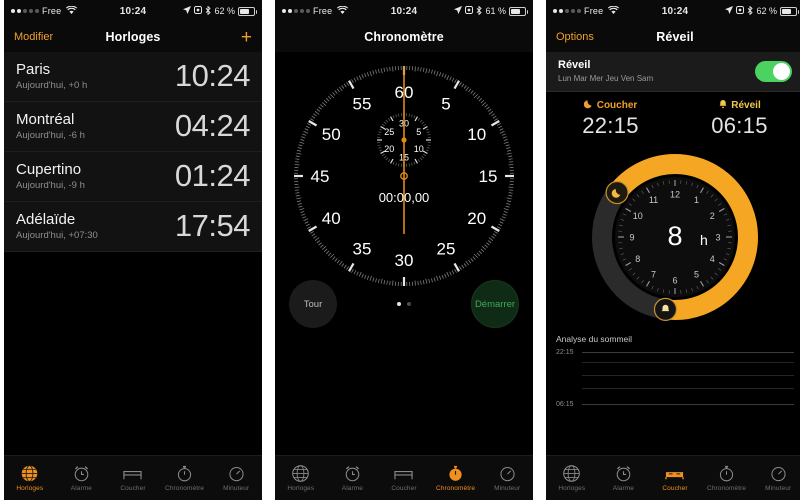  I want to click on tab-label: Minuteur, so click(778, 488).